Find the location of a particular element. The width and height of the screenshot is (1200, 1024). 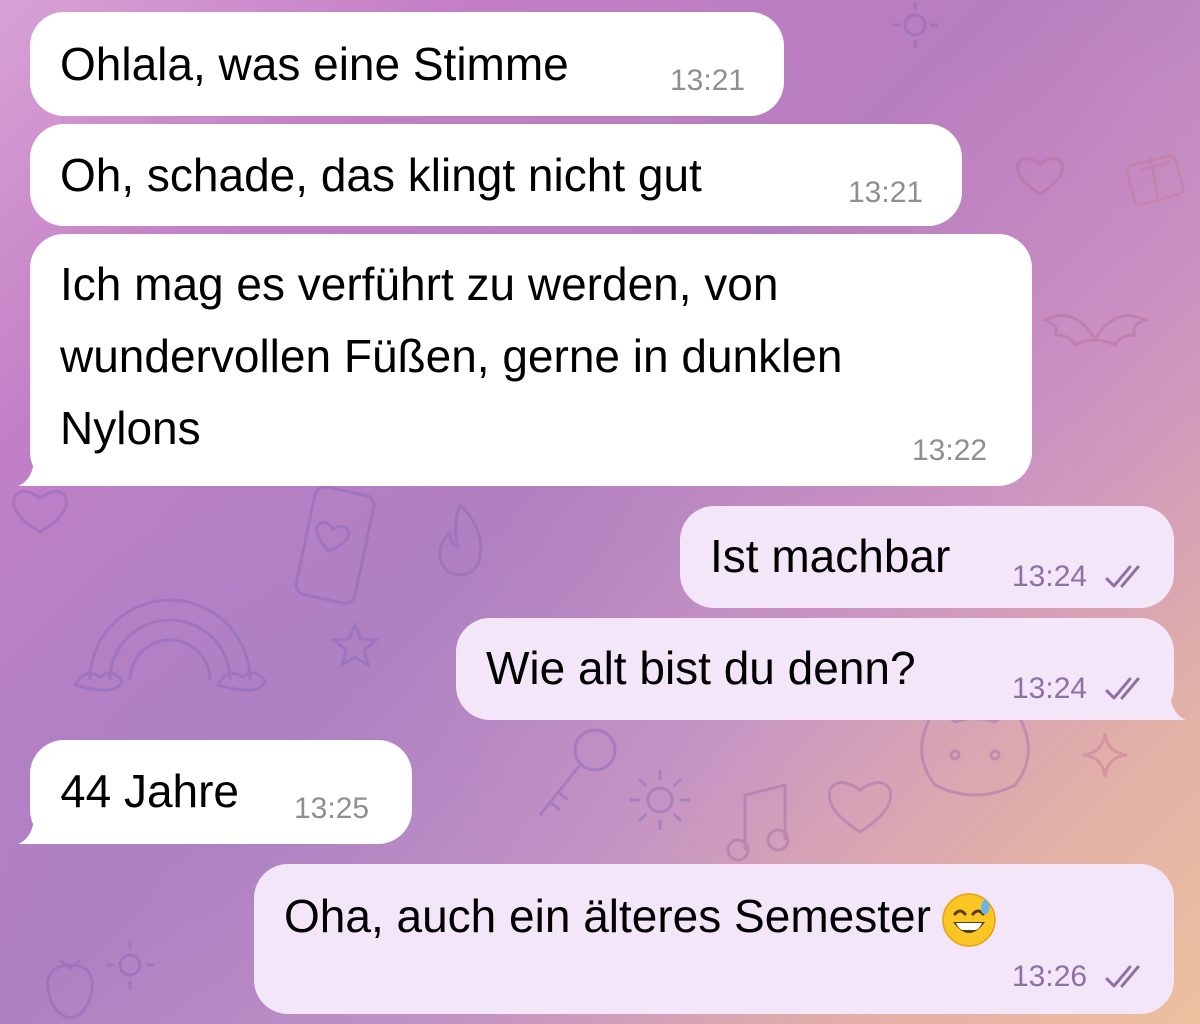

message-text-line: Nylons is located at coordinates (130, 428).